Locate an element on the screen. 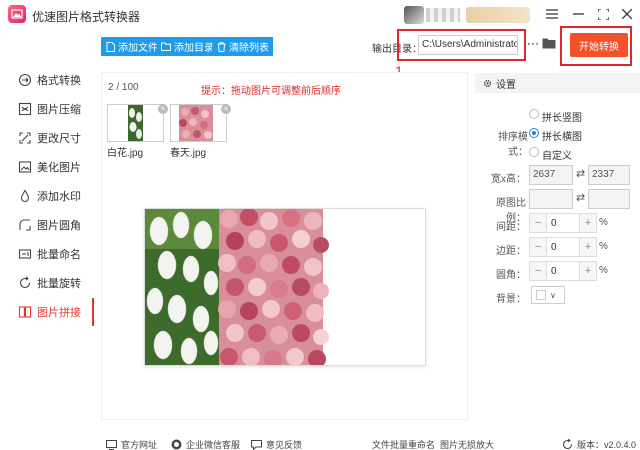 This screenshot has height=450, width=640. refresh-icon is located at coordinates (567, 444).